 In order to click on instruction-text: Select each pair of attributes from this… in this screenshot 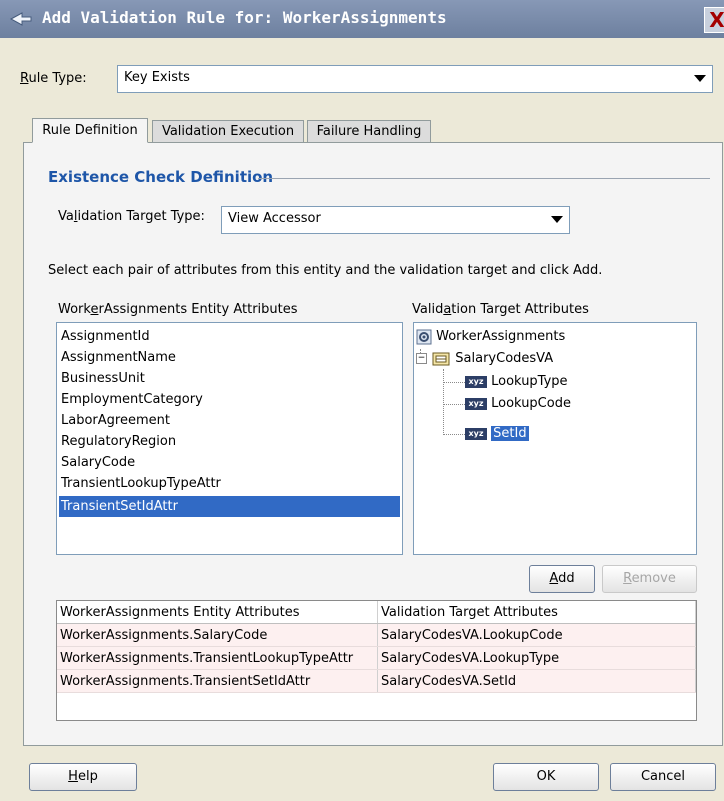, I will do `click(325, 270)`.